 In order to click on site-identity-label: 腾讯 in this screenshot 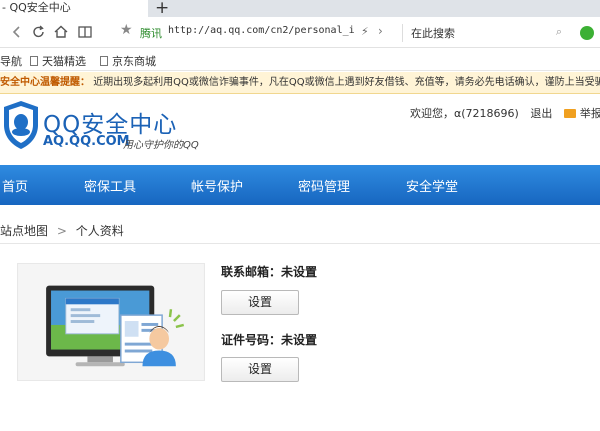, I will do `click(151, 33)`.